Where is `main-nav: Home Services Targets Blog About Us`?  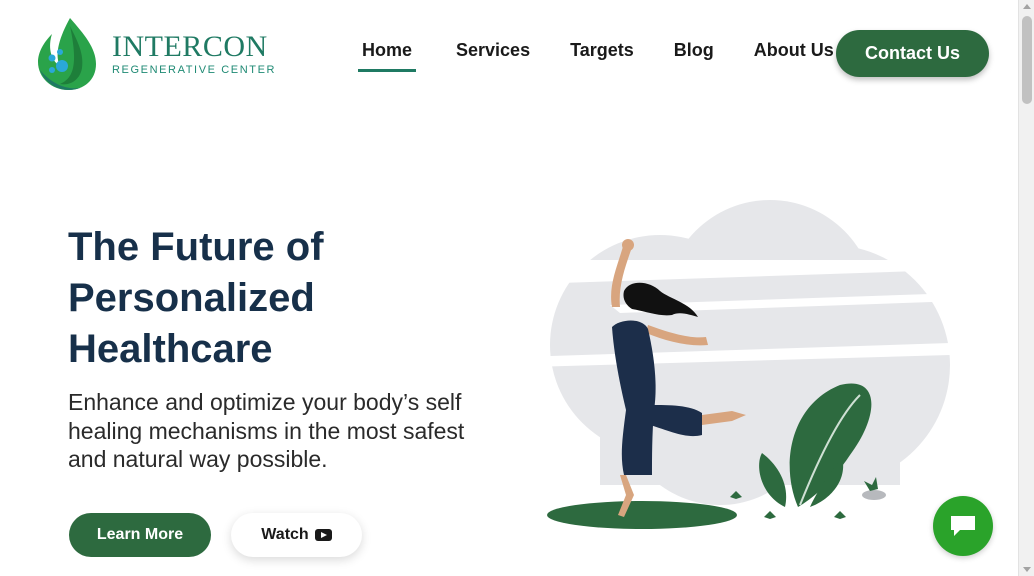 main-nav: Home Services Targets Blog About Us is located at coordinates (616, 56).